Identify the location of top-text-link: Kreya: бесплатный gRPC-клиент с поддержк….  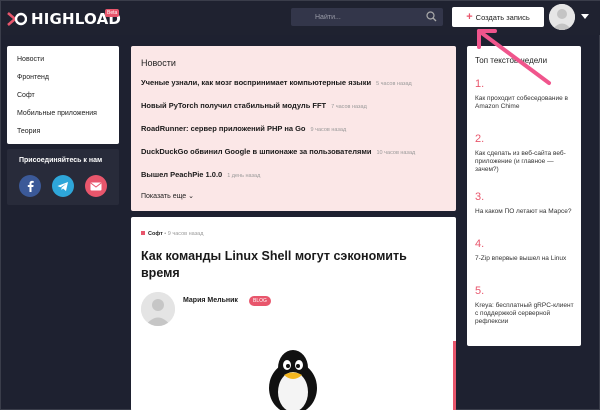
(525, 314).